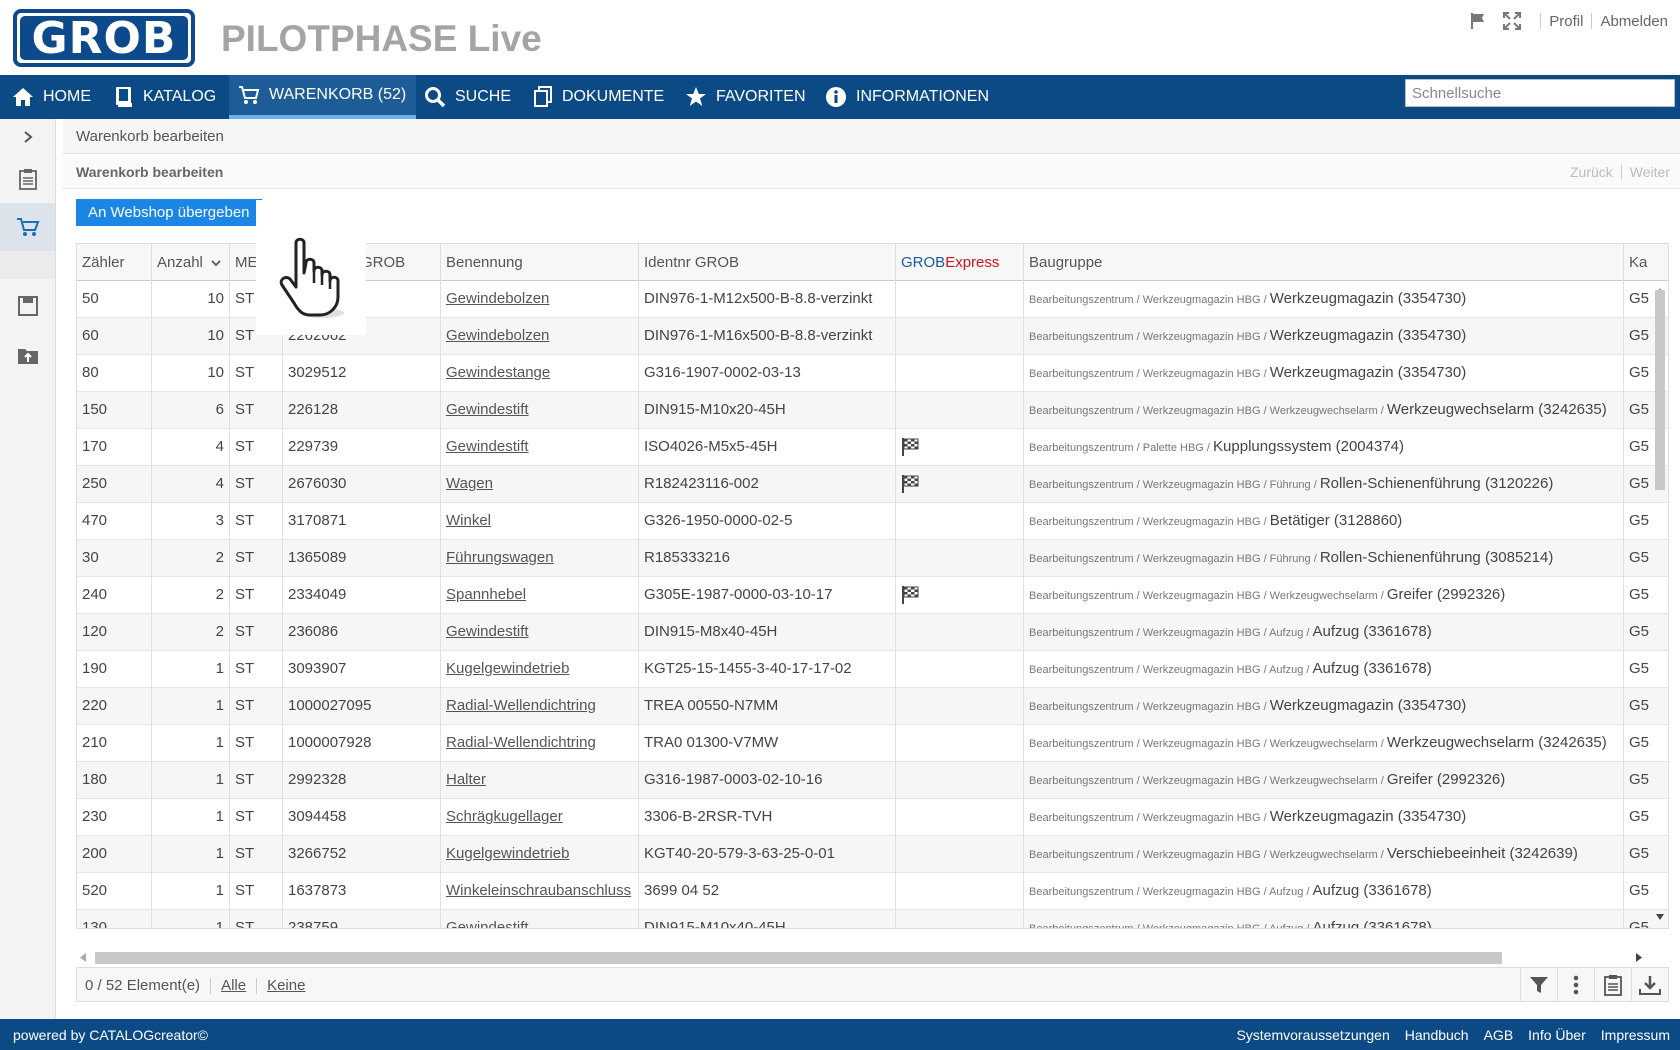 The image size is (1680, 1050). What do you see at coordinates (27, 179) in the screenshot?
I see `sidebar-item-clipboard` at bounding box center [27, 179].